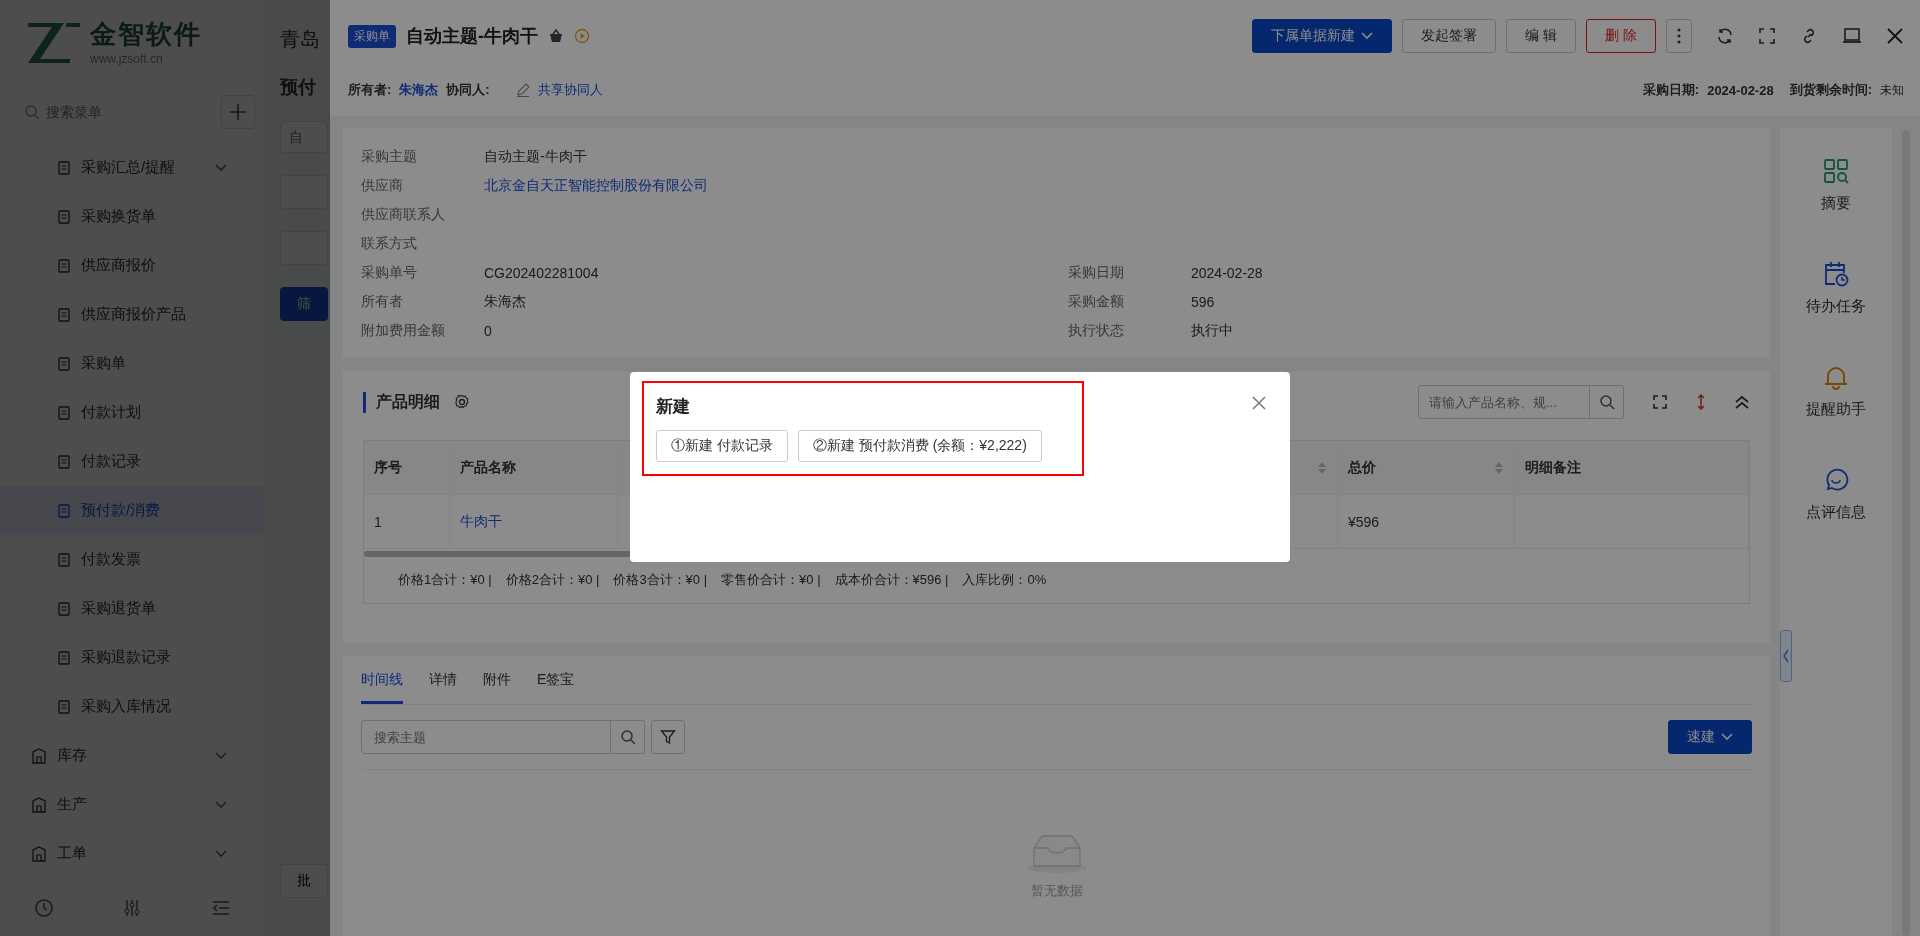 This screenshot has width=1920, height=936. What do you see at coordinates (39, 853) in the screenshot?
I see `building-icon` at bounding box center [39, 853].